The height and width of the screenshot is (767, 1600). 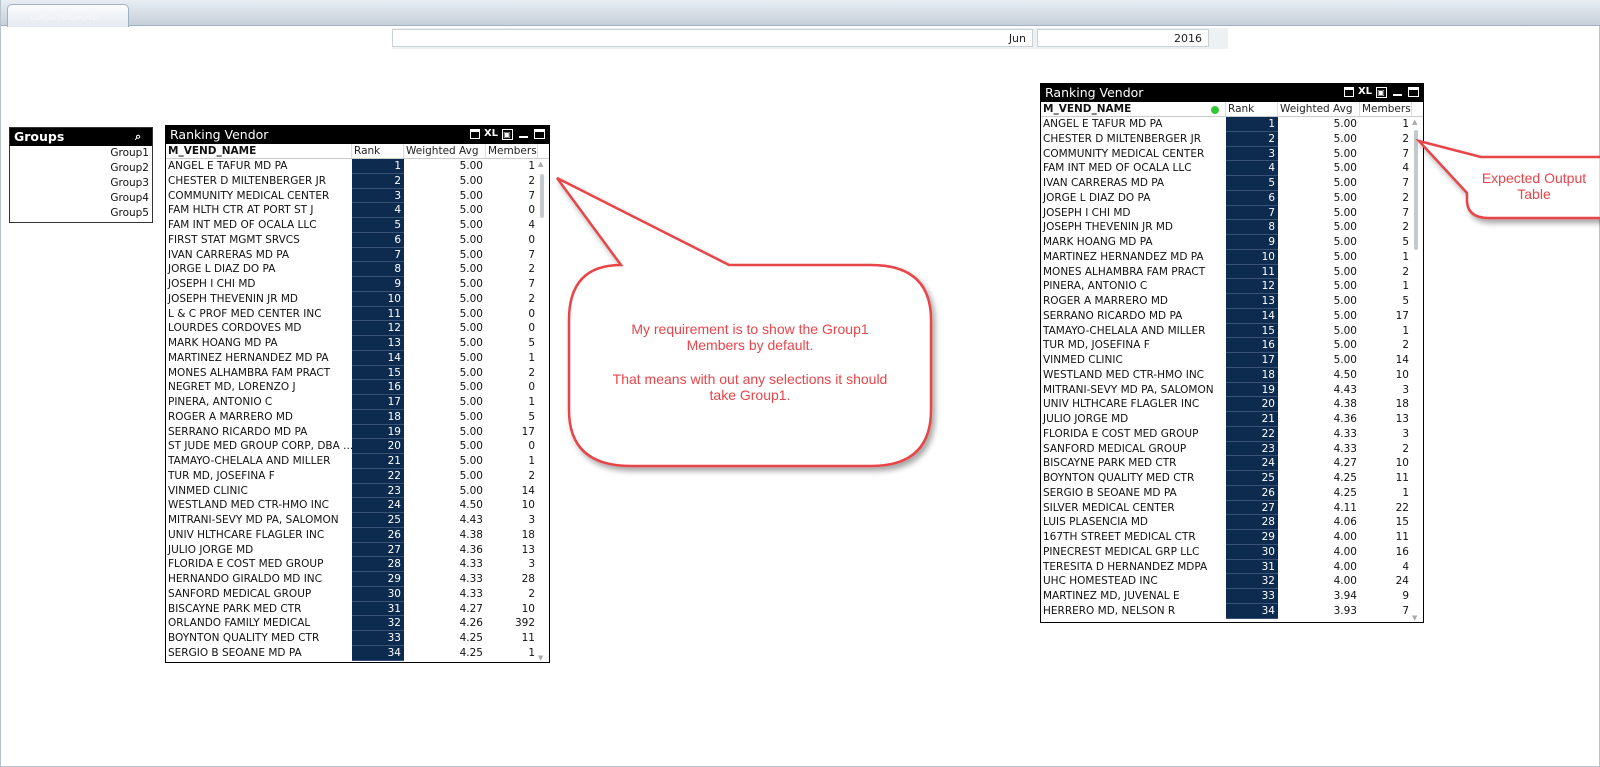 I want to click on table-row: JOSEPH I CHI MD 9 5.00 7, so click(x=357, y=284).